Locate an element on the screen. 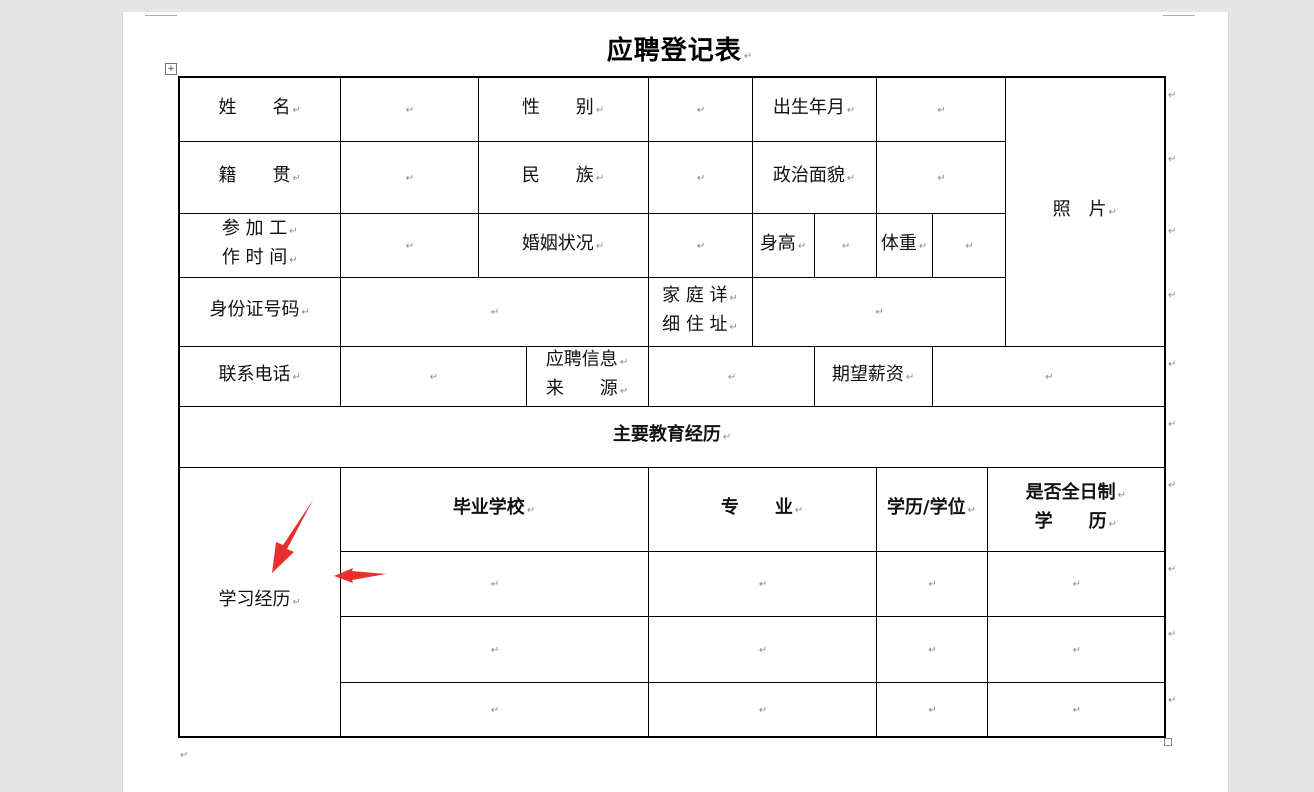  photo-cell: 照 片 ↵ is located at coordinates (1085, 211).